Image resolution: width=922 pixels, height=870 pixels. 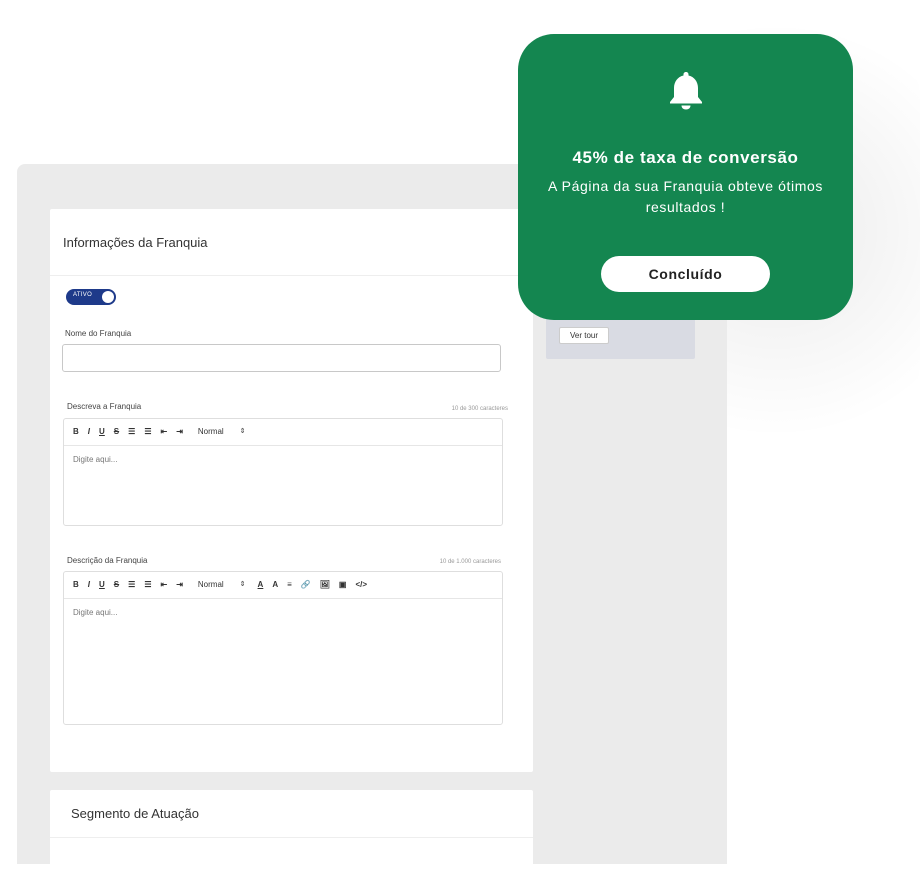 What do you see at coordinates (291, 242) in the screenshot?
I see `section-title: Informações da Franquia` at bounding box center [291, 242].